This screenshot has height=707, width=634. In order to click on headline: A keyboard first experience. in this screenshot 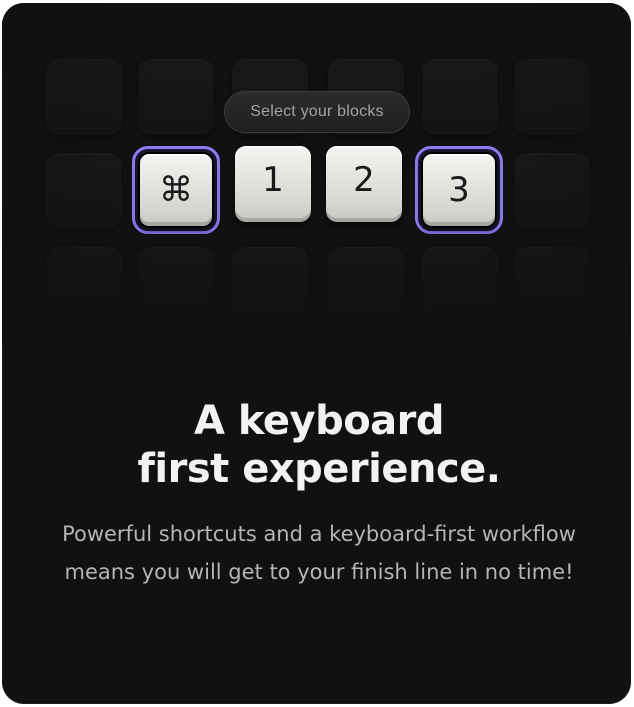, I will do `click(316, 445)`.